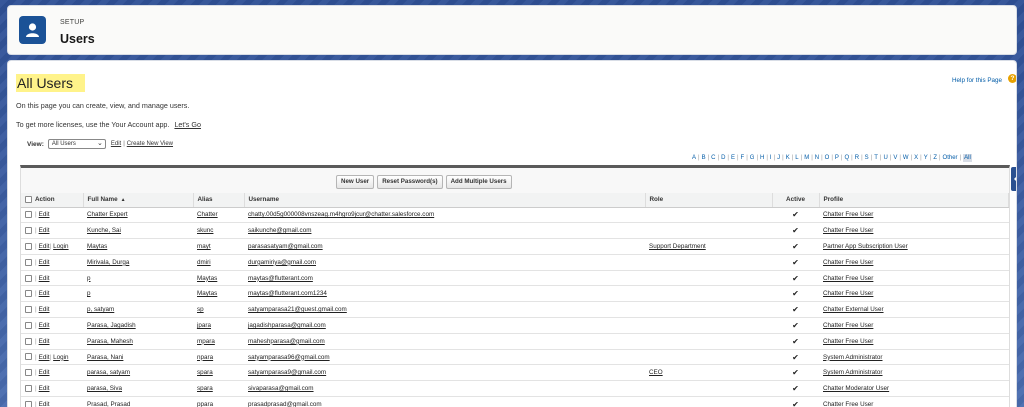  What do you see at coordinates (677, 246) in the screenshot?
I see `user-role-link: Support Department` at bounding box center [677, 246].